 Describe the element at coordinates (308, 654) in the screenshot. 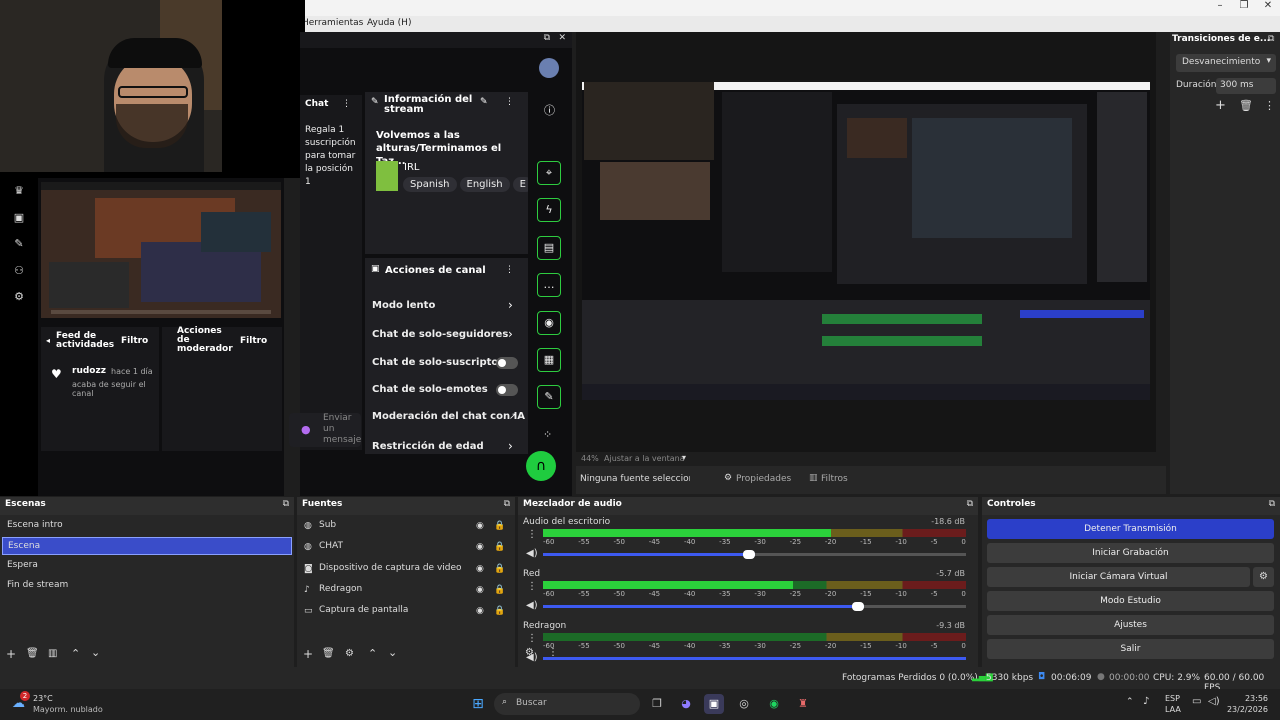

I see `add-source-icon: +` at that location.